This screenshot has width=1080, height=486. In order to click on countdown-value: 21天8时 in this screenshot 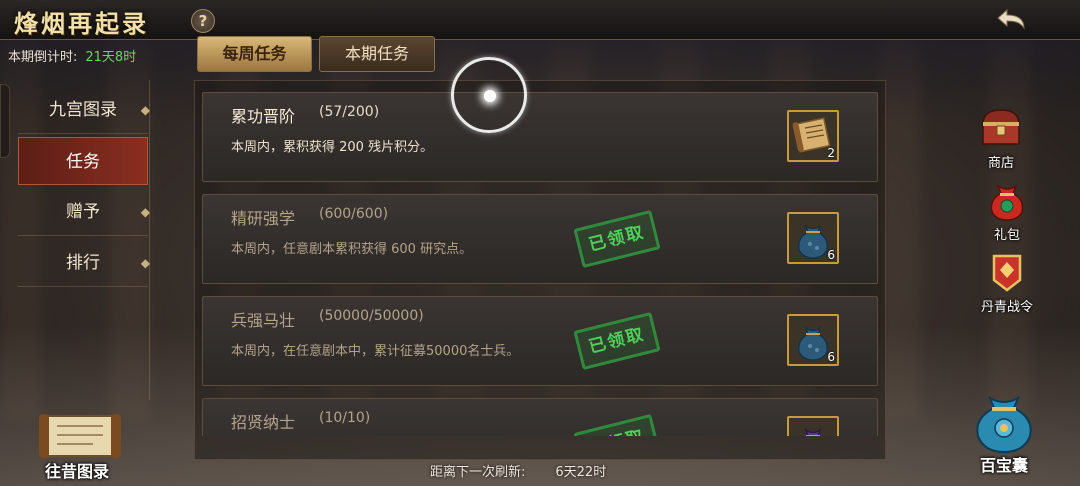, I will do `click(111, 57)`.